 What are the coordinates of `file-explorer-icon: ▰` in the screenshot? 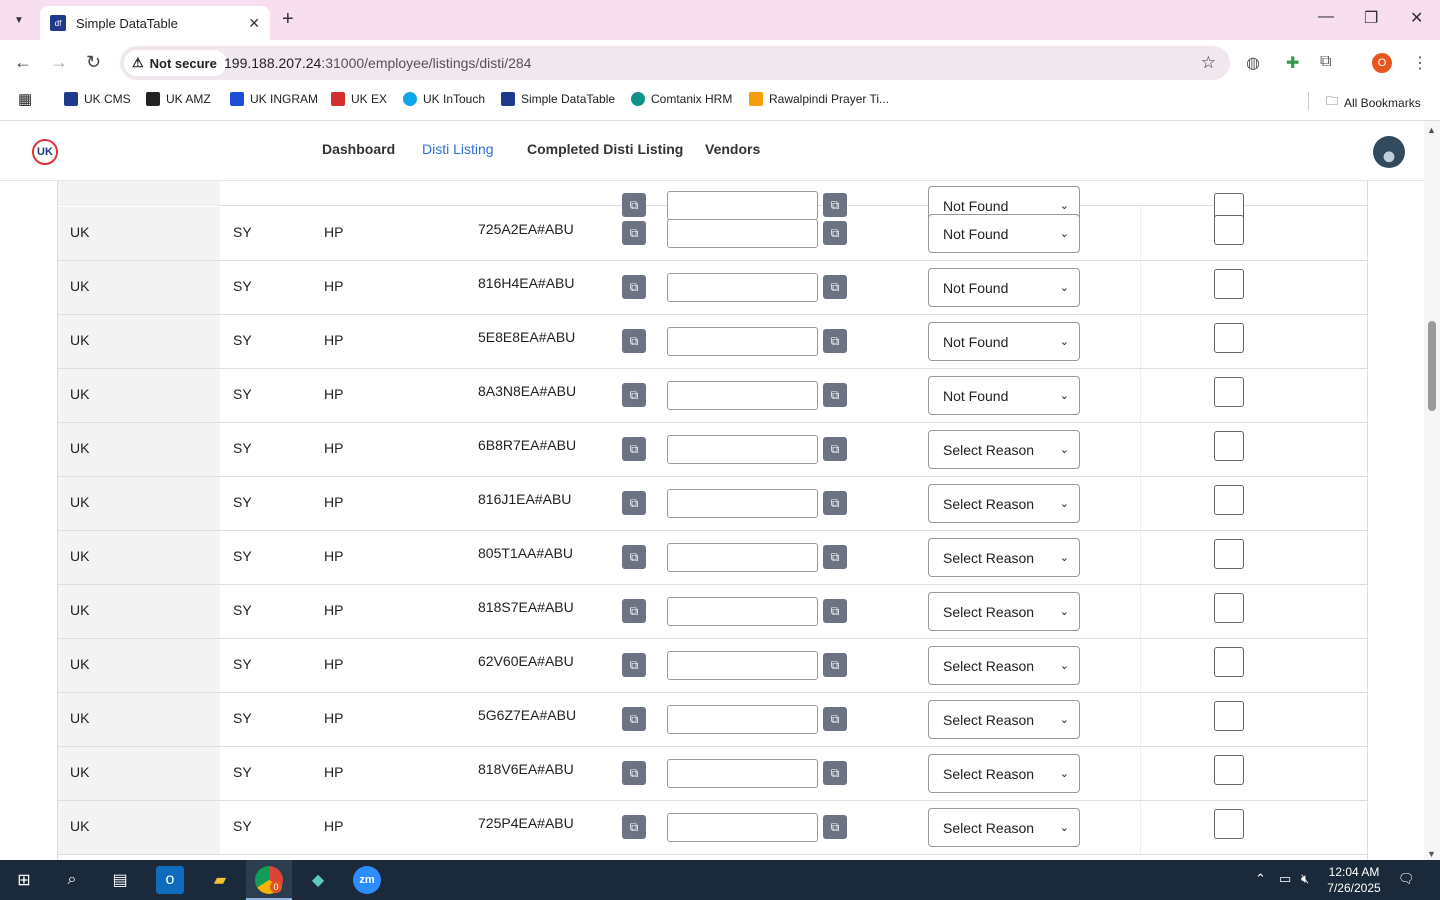 It's located at (220, 880).